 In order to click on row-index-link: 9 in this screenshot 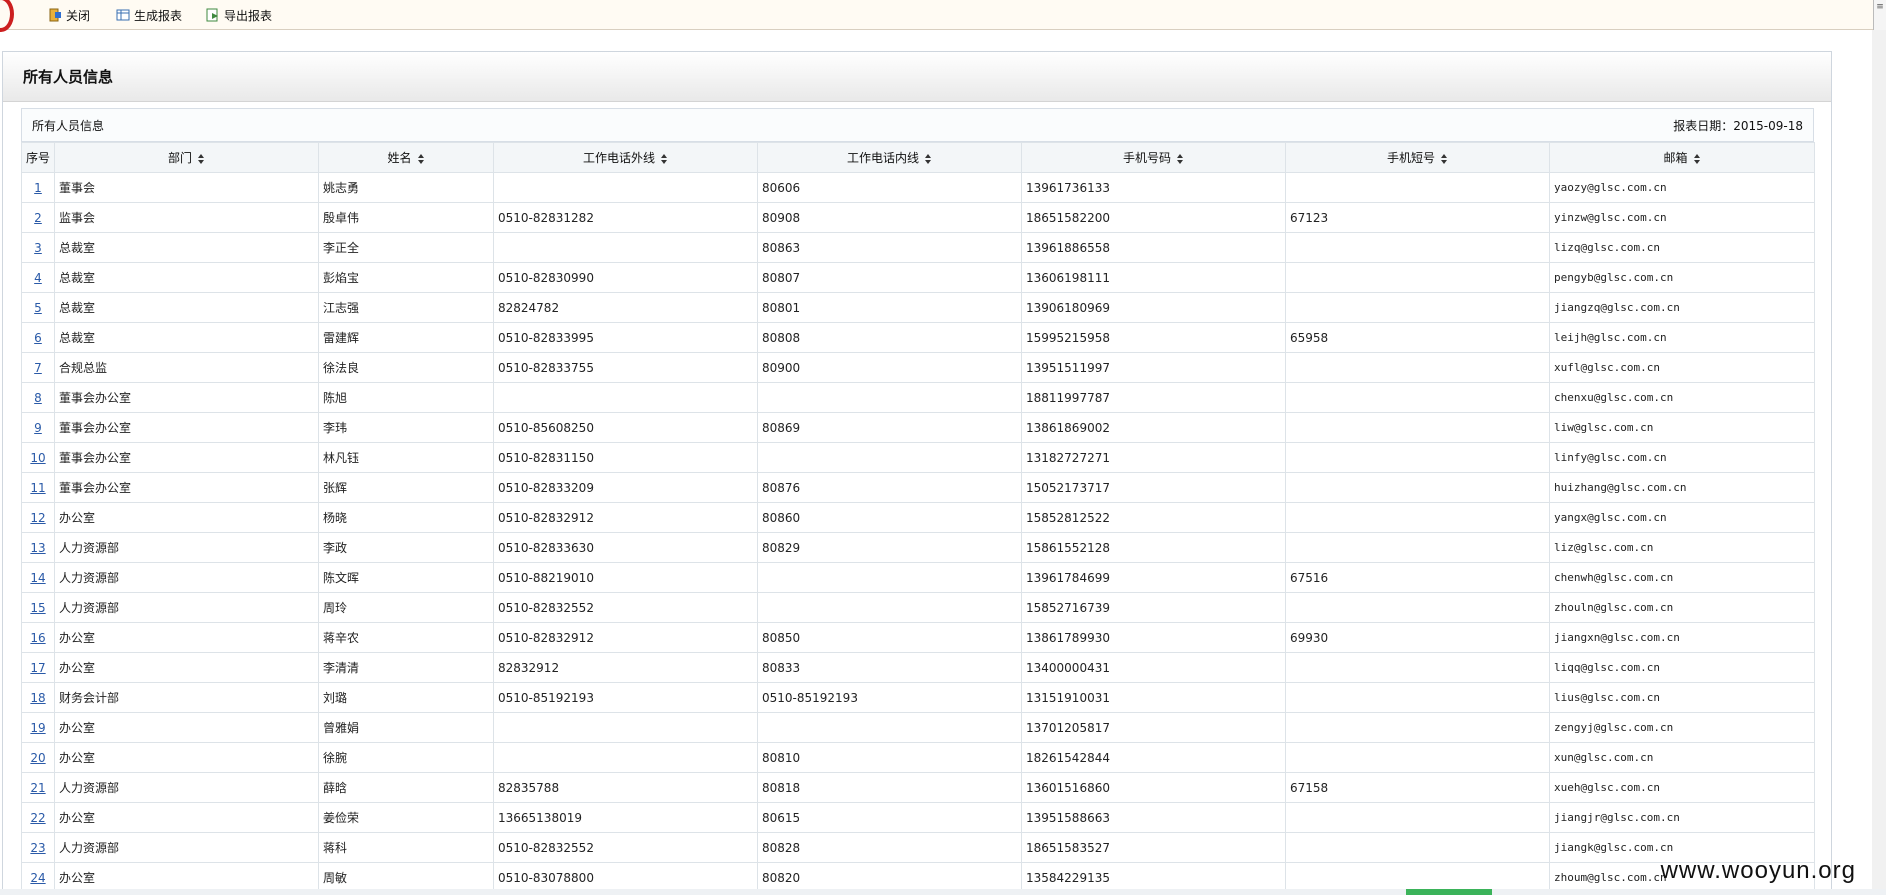, I will do `click(38, 428)`.